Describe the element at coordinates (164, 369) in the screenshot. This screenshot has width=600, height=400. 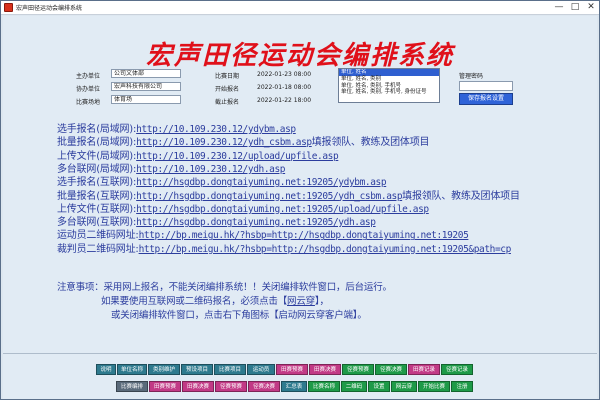
I see `toolbar-button: 类别维护` at that location.